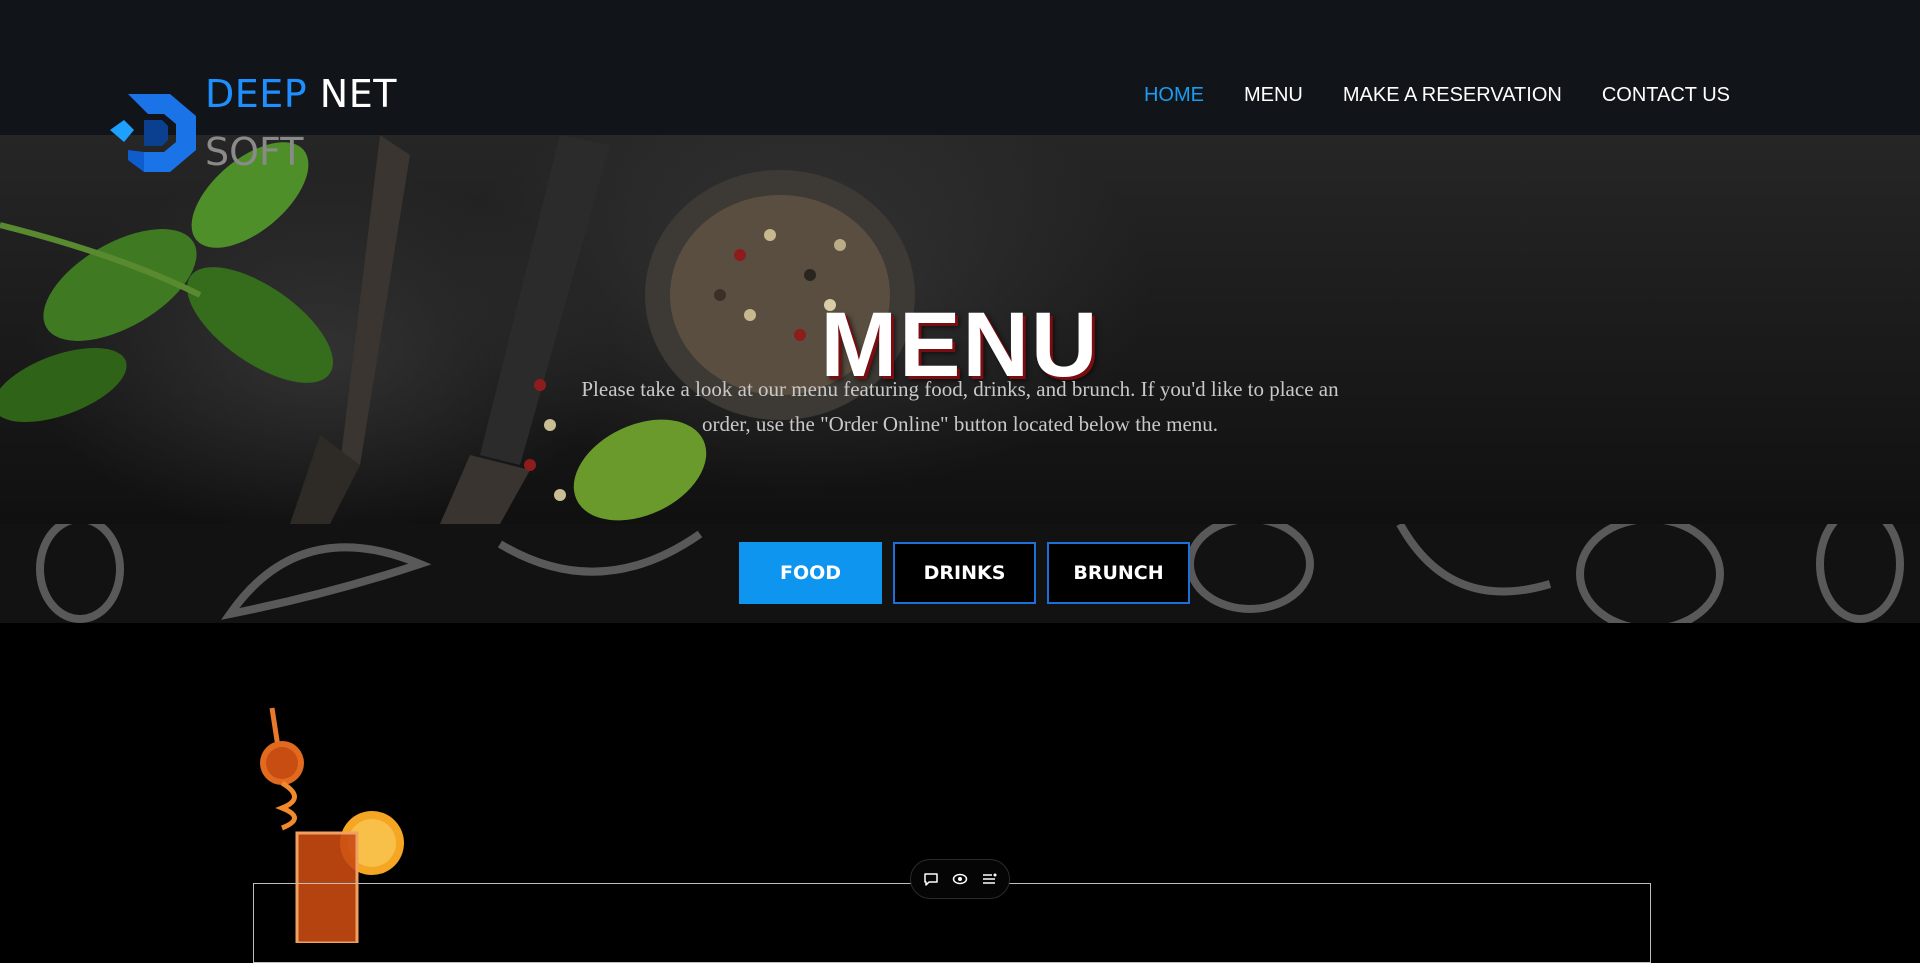  What do you see at coordinates (1174, 95) in the screenshot?
I see `nav-home: HOME` at bounding box center [1174, 95].